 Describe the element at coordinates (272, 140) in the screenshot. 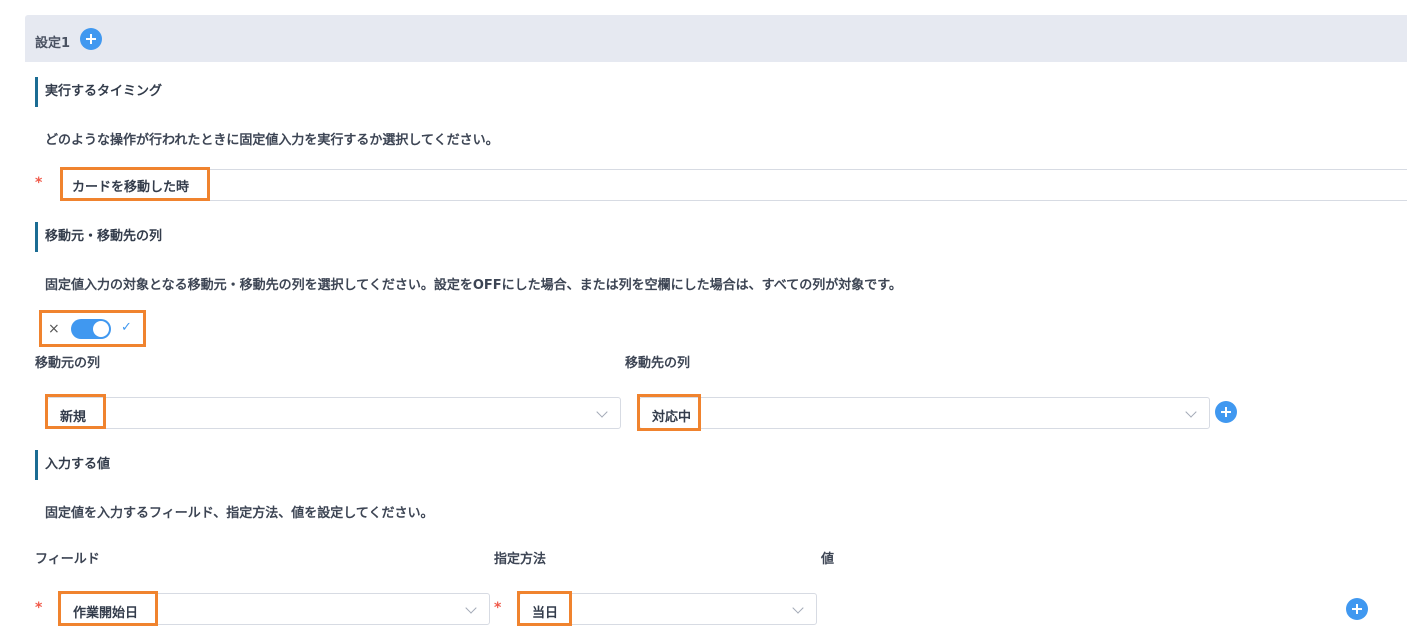

I see `timing-description: どのような操作が行われたときに固定値入力を実行するか選択してください。` at that location.